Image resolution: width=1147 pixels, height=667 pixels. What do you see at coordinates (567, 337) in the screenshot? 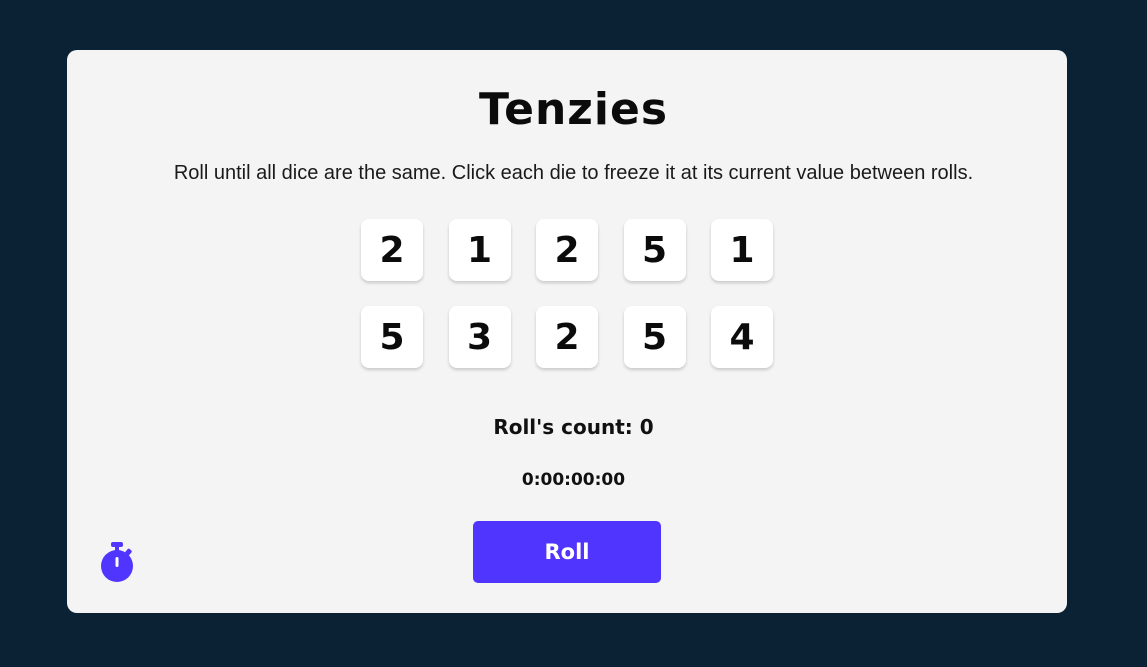
I see `die-8: 2` at bounding box center [567, 337].